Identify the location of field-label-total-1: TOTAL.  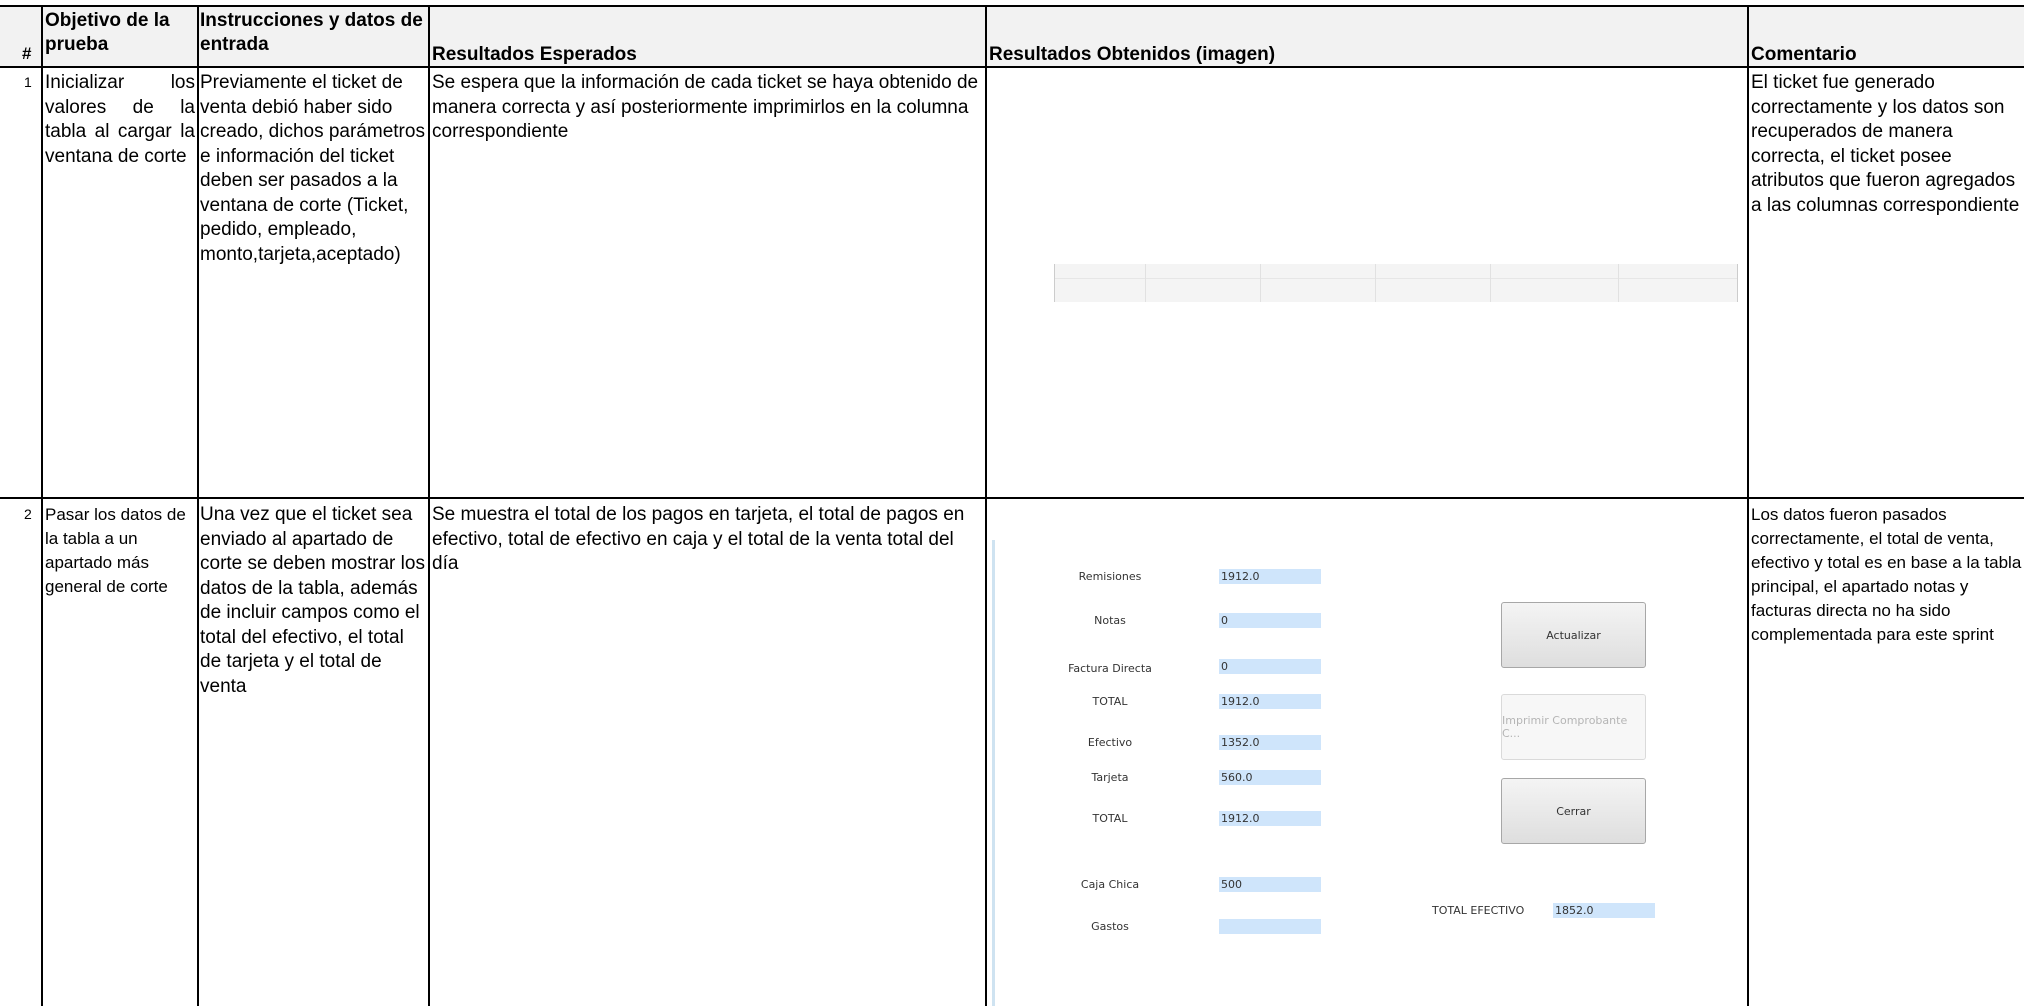
(1110, 701).